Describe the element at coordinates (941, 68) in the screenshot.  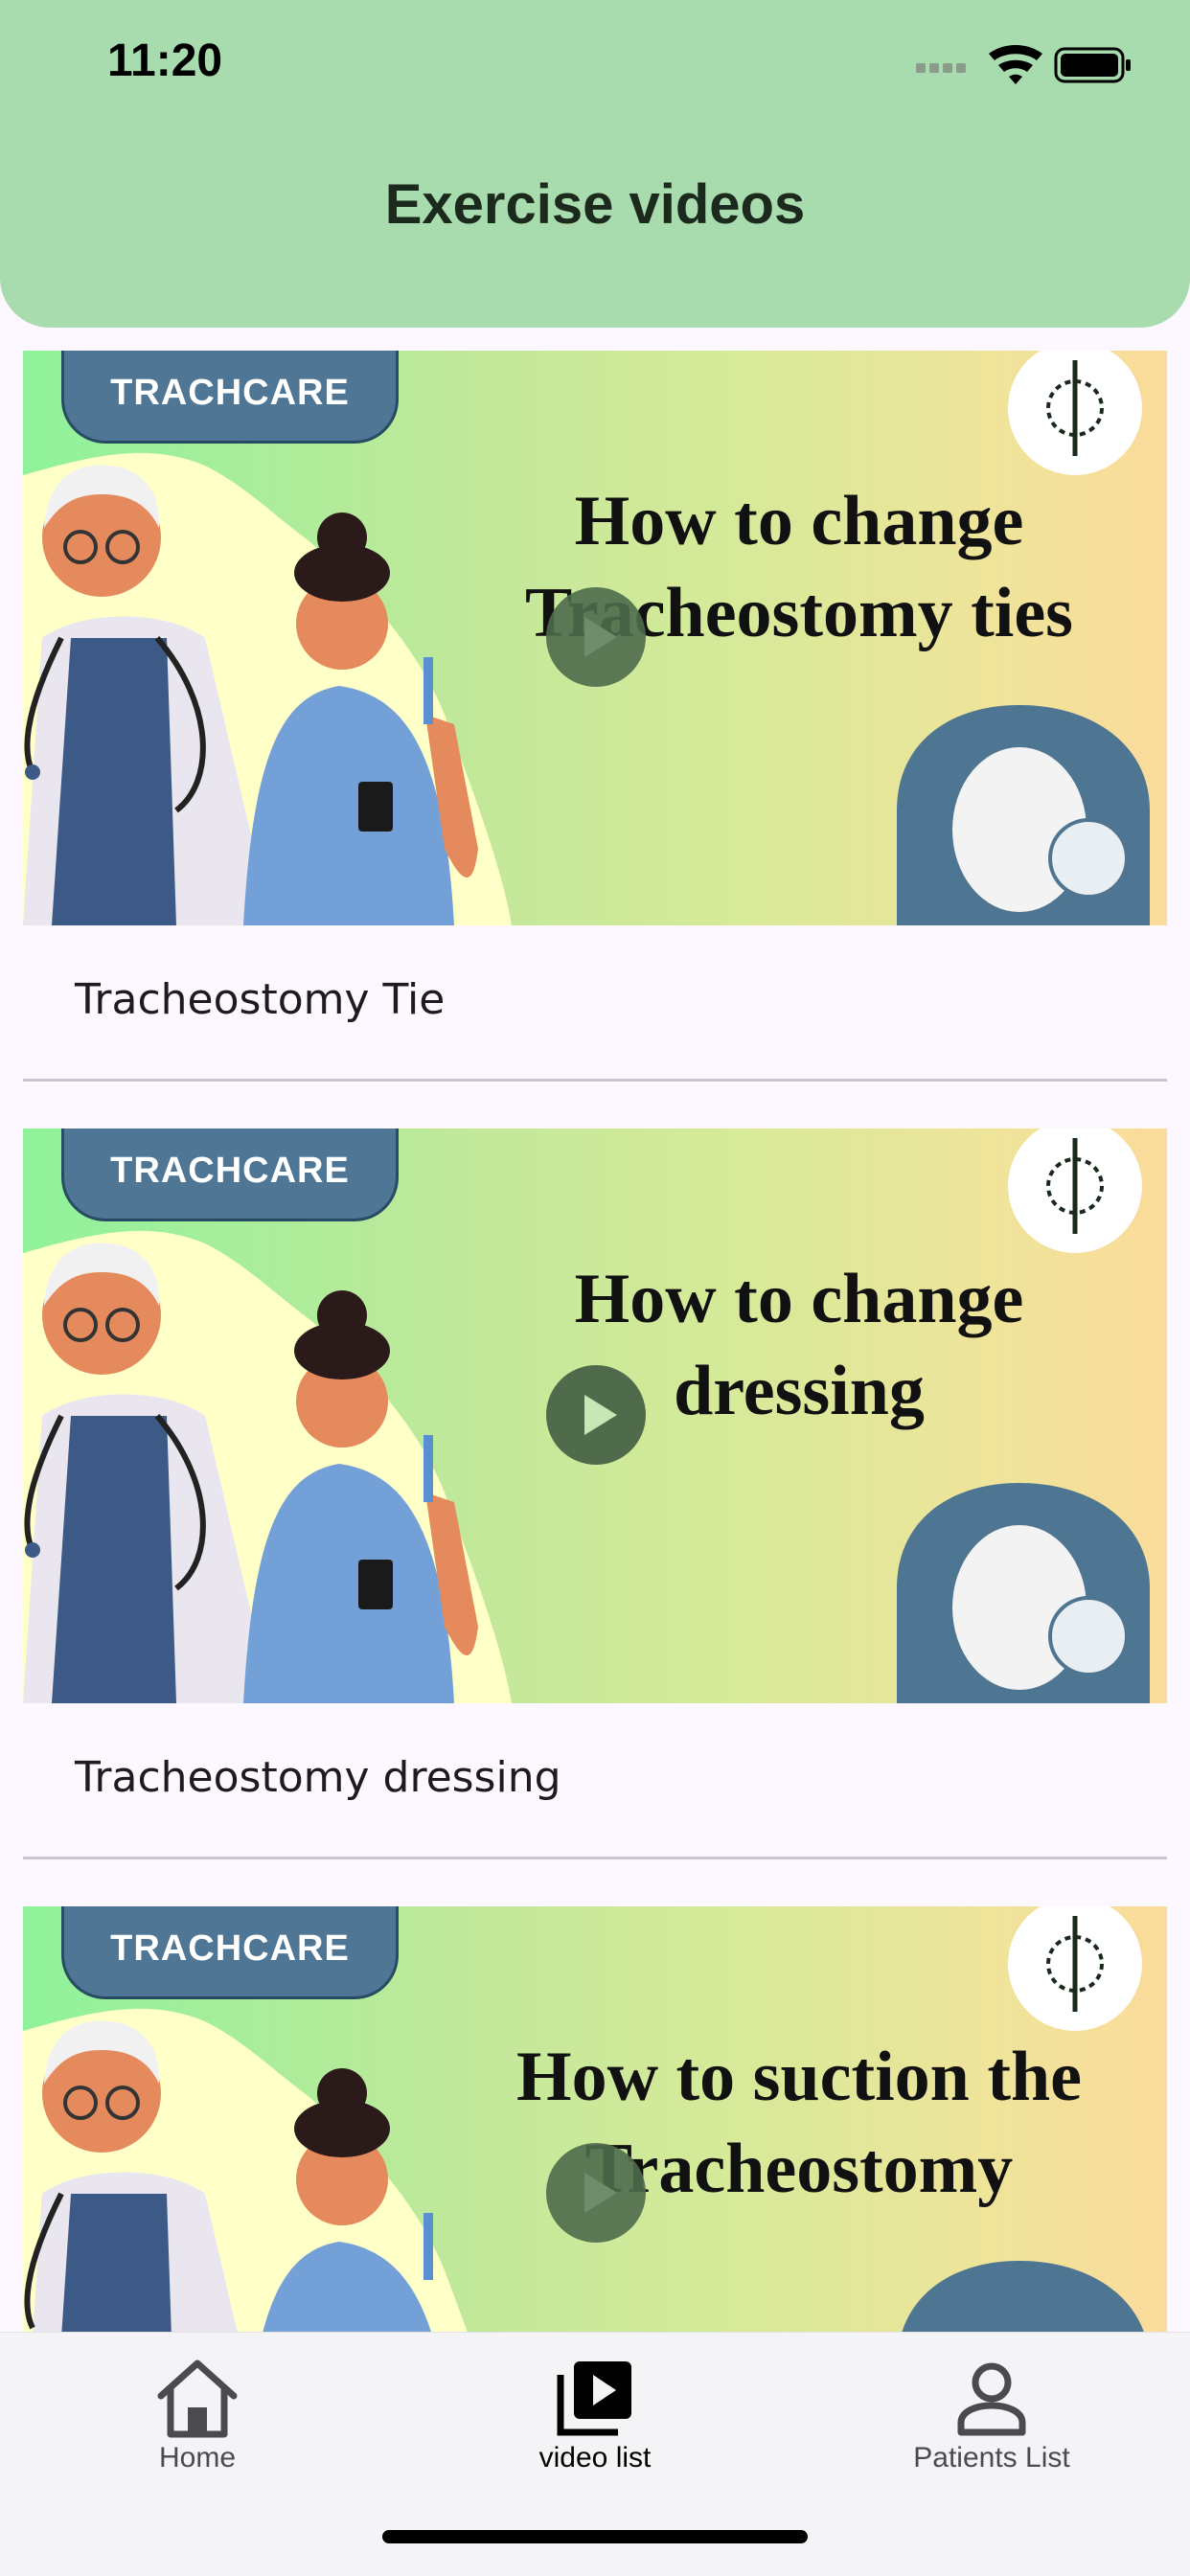
I see `cellular-icon` at that location.